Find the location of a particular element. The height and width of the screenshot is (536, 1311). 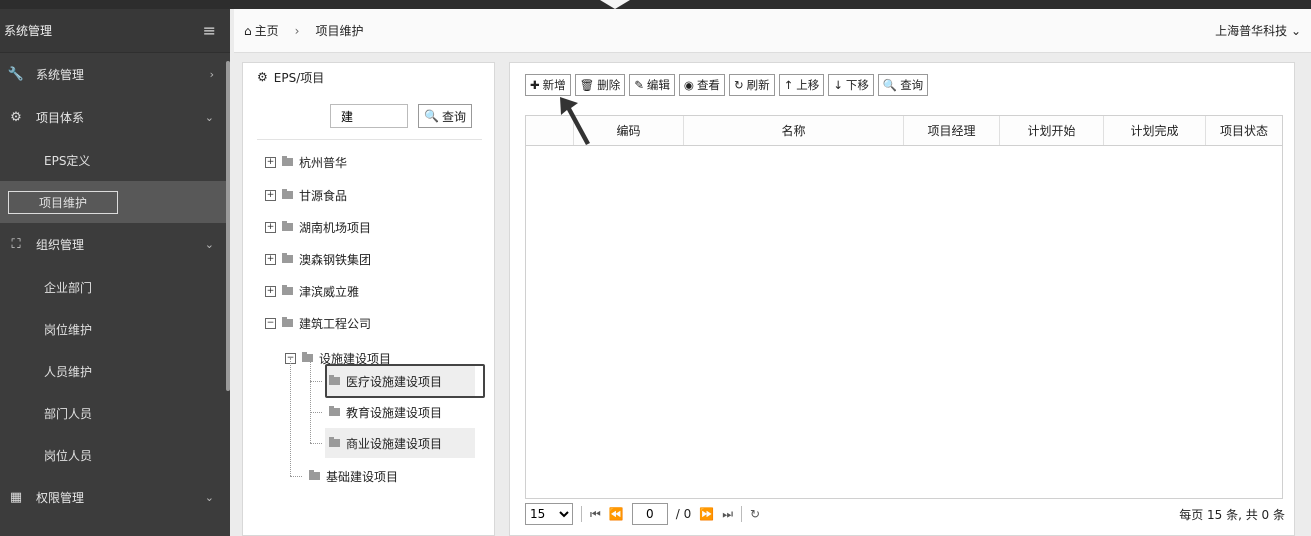

trash-icon: 🗑 is located at coordinates (587, 85).